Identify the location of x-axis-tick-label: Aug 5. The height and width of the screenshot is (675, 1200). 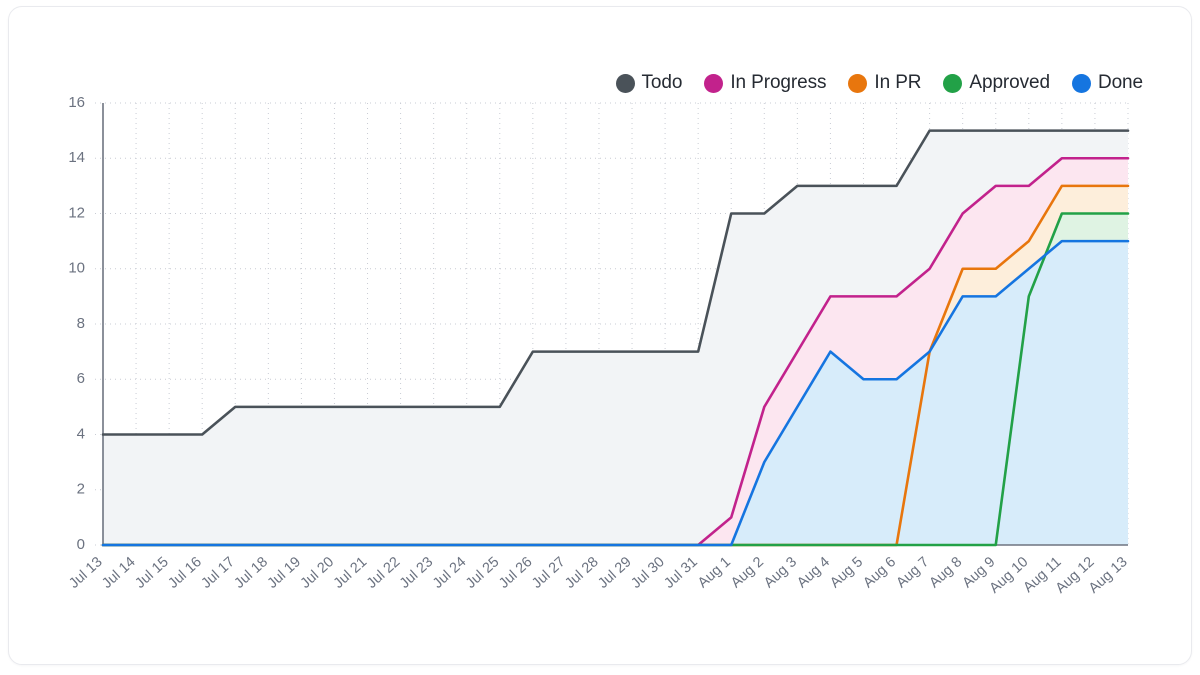
(846, 572).